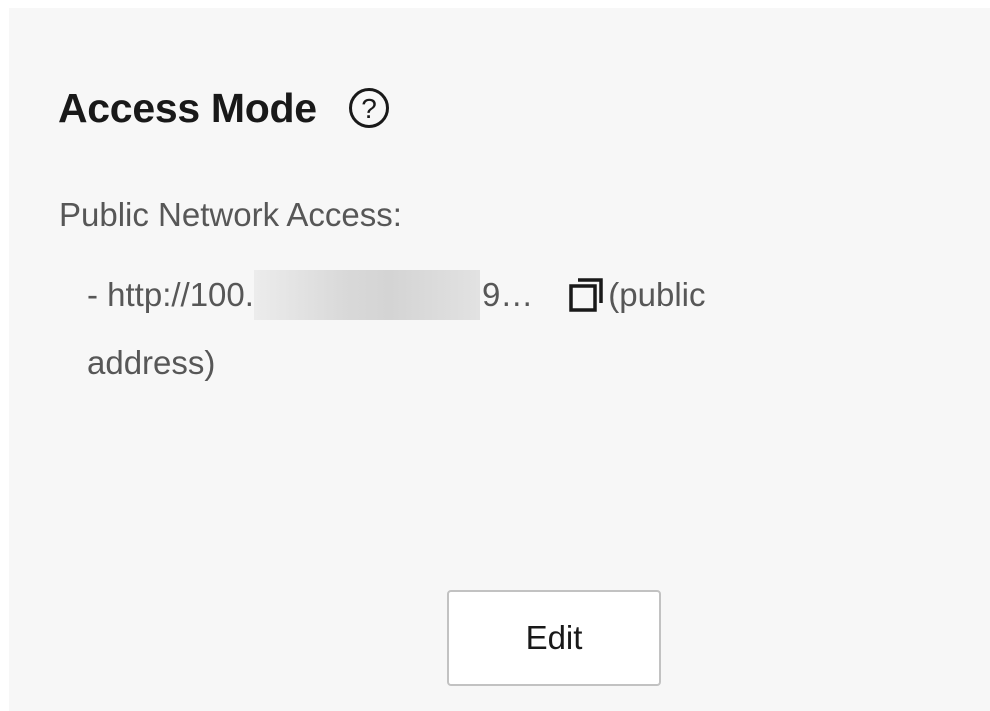  I want to click on section-header: Access Mode ?, so click(224, 108).